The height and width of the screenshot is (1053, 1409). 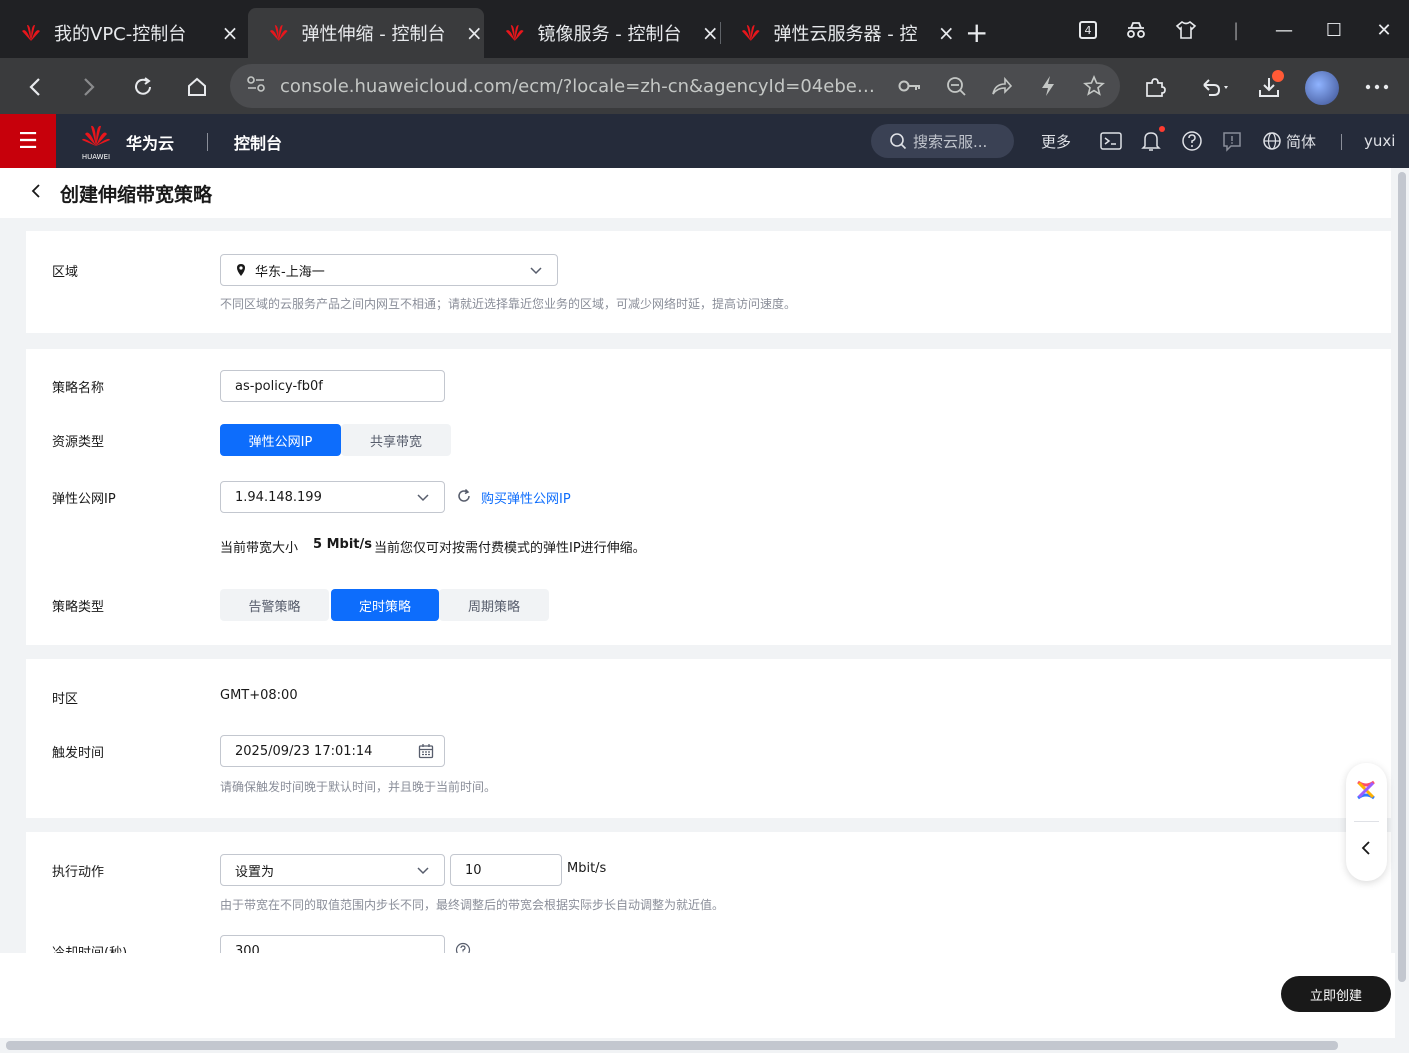 I want to click on browser-tab-image-service: 镜像服务 - 控制台 ×, so click(x=602, y=33).